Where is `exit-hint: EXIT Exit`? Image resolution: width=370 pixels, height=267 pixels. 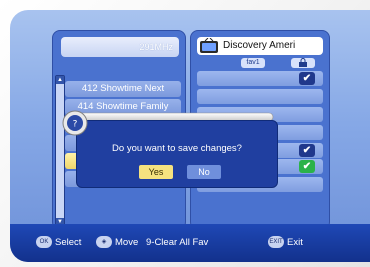 exit-hint: EXIT Exit is located at coordinates (285, 243).